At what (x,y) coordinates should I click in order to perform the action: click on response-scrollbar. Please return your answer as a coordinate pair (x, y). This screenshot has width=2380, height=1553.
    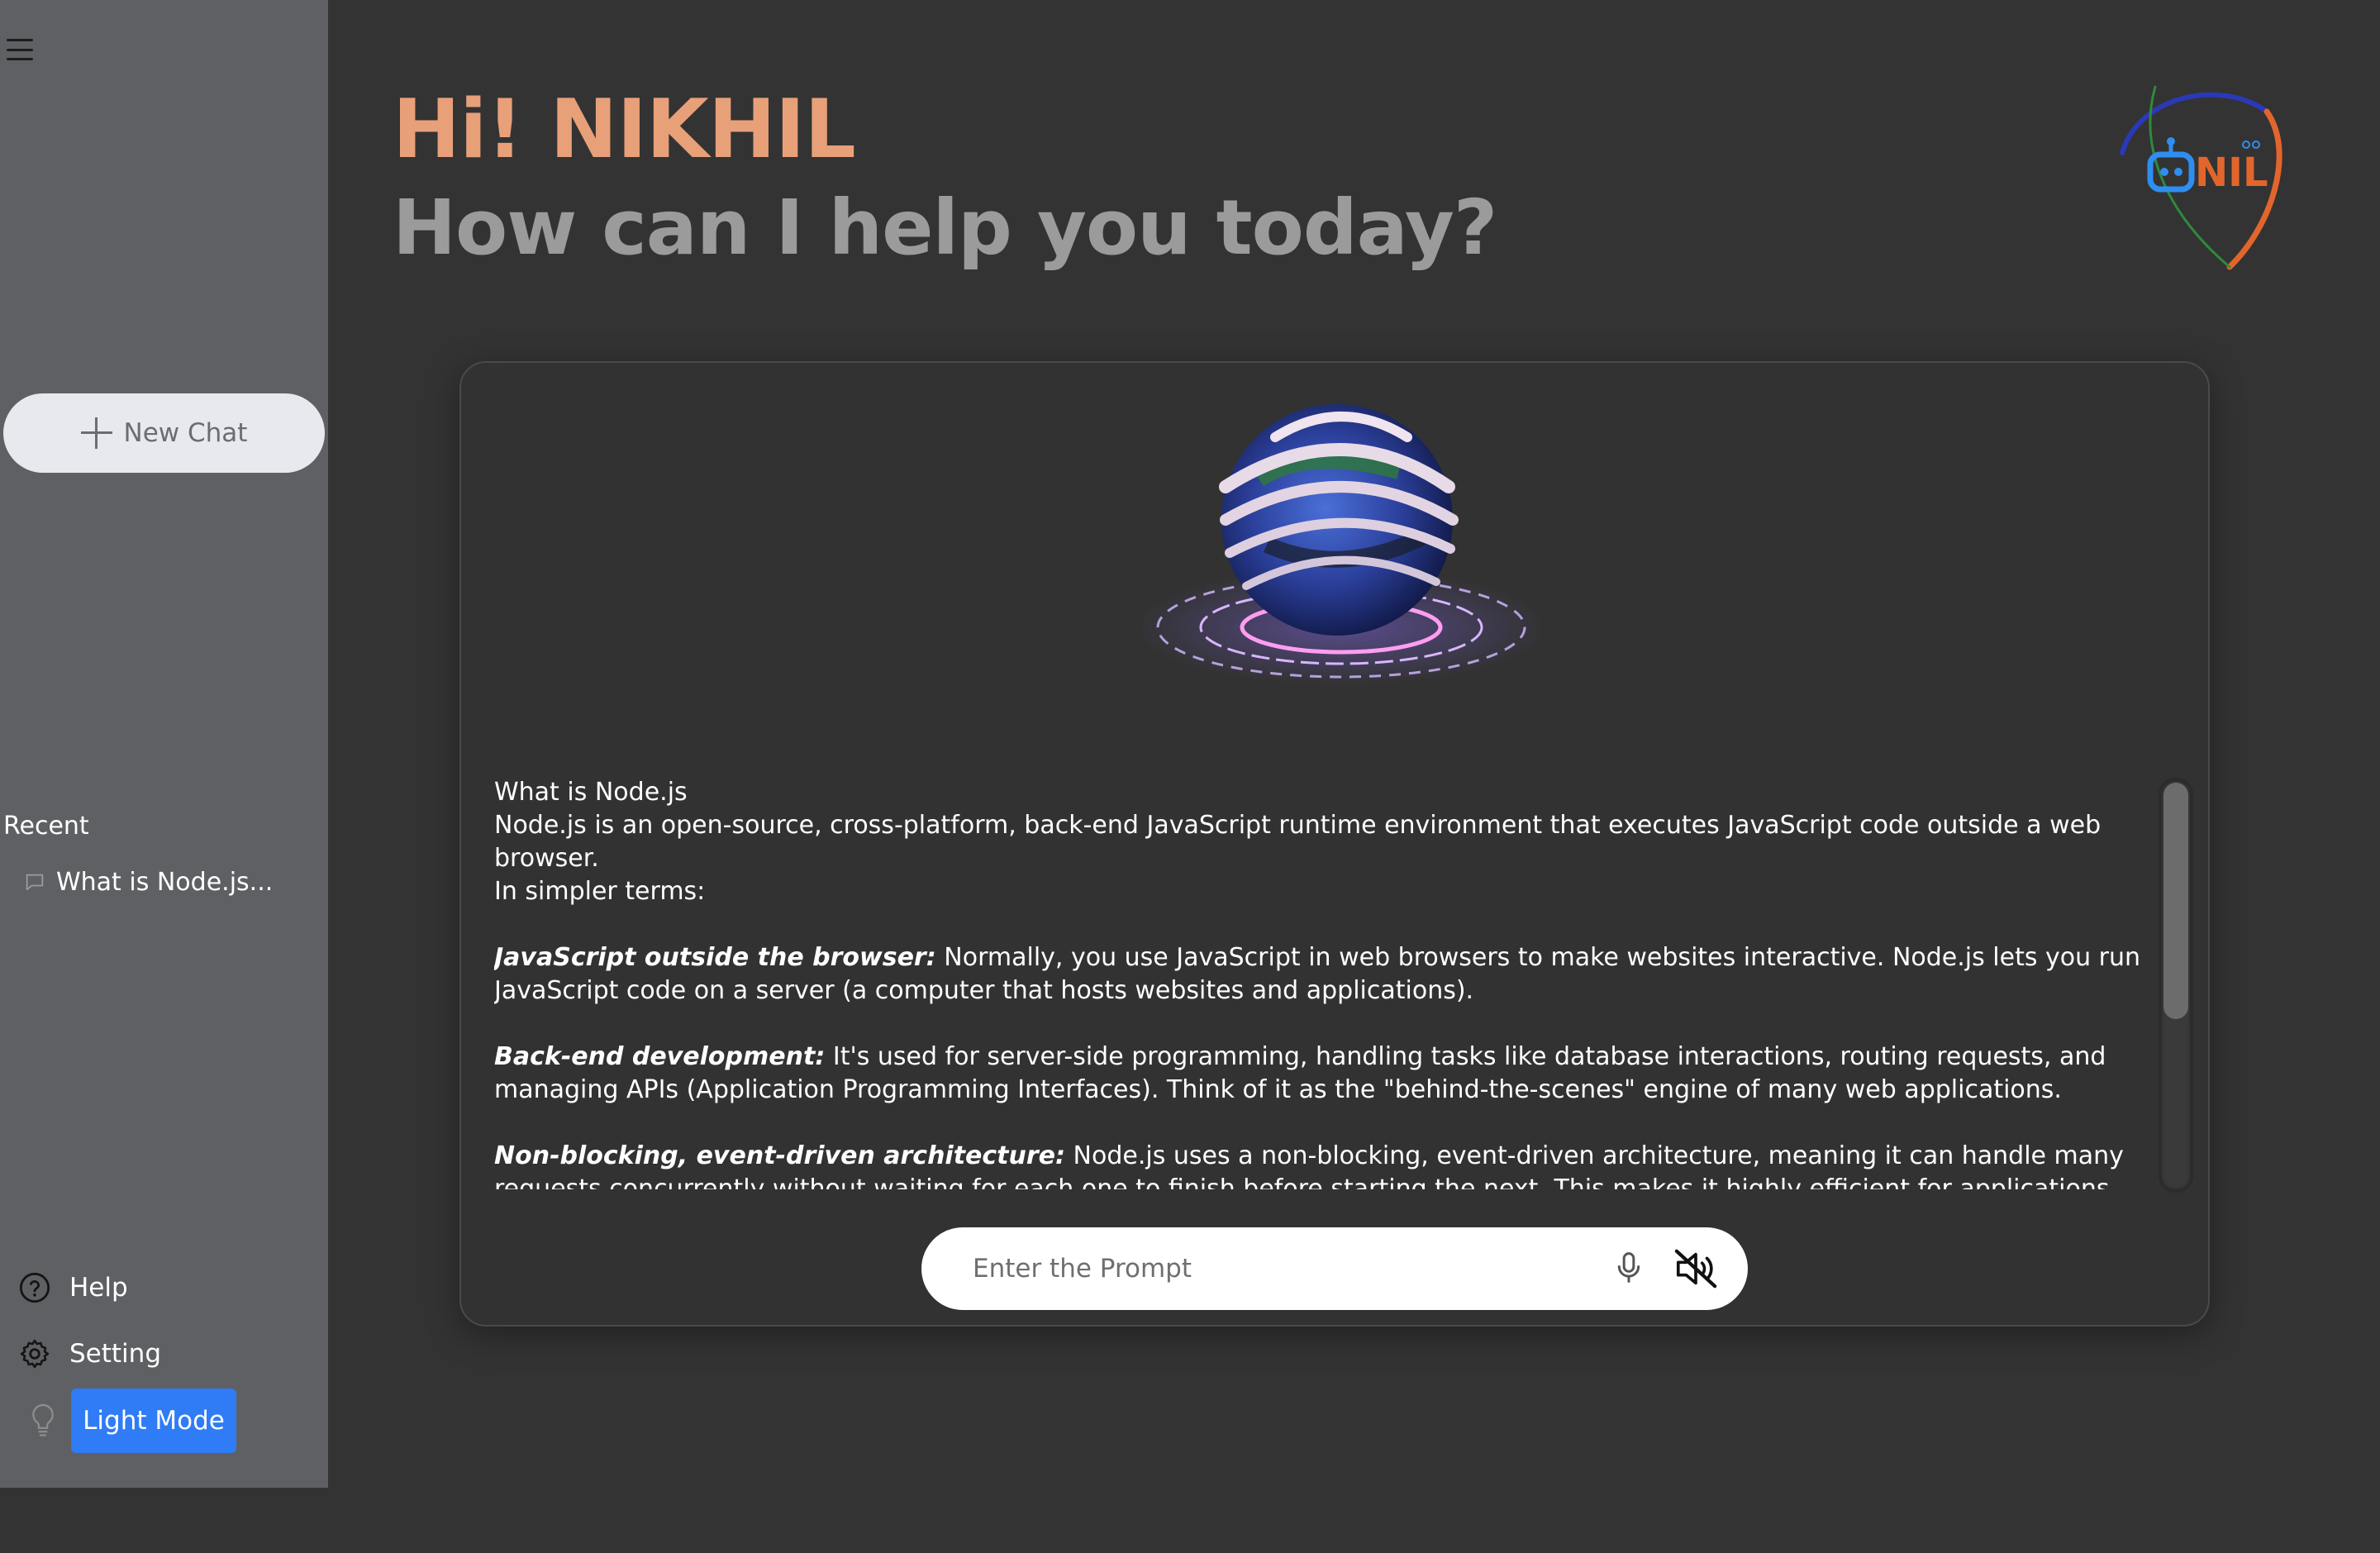
    Looking at the image, I should click on (2176, 986).